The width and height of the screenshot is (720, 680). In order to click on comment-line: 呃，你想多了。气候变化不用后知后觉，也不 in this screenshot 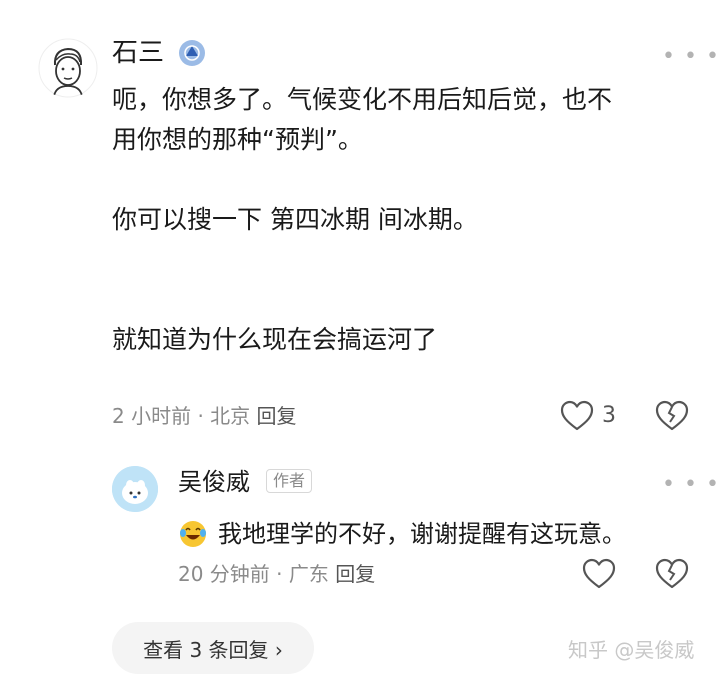, I will do `click(362, 99)`.